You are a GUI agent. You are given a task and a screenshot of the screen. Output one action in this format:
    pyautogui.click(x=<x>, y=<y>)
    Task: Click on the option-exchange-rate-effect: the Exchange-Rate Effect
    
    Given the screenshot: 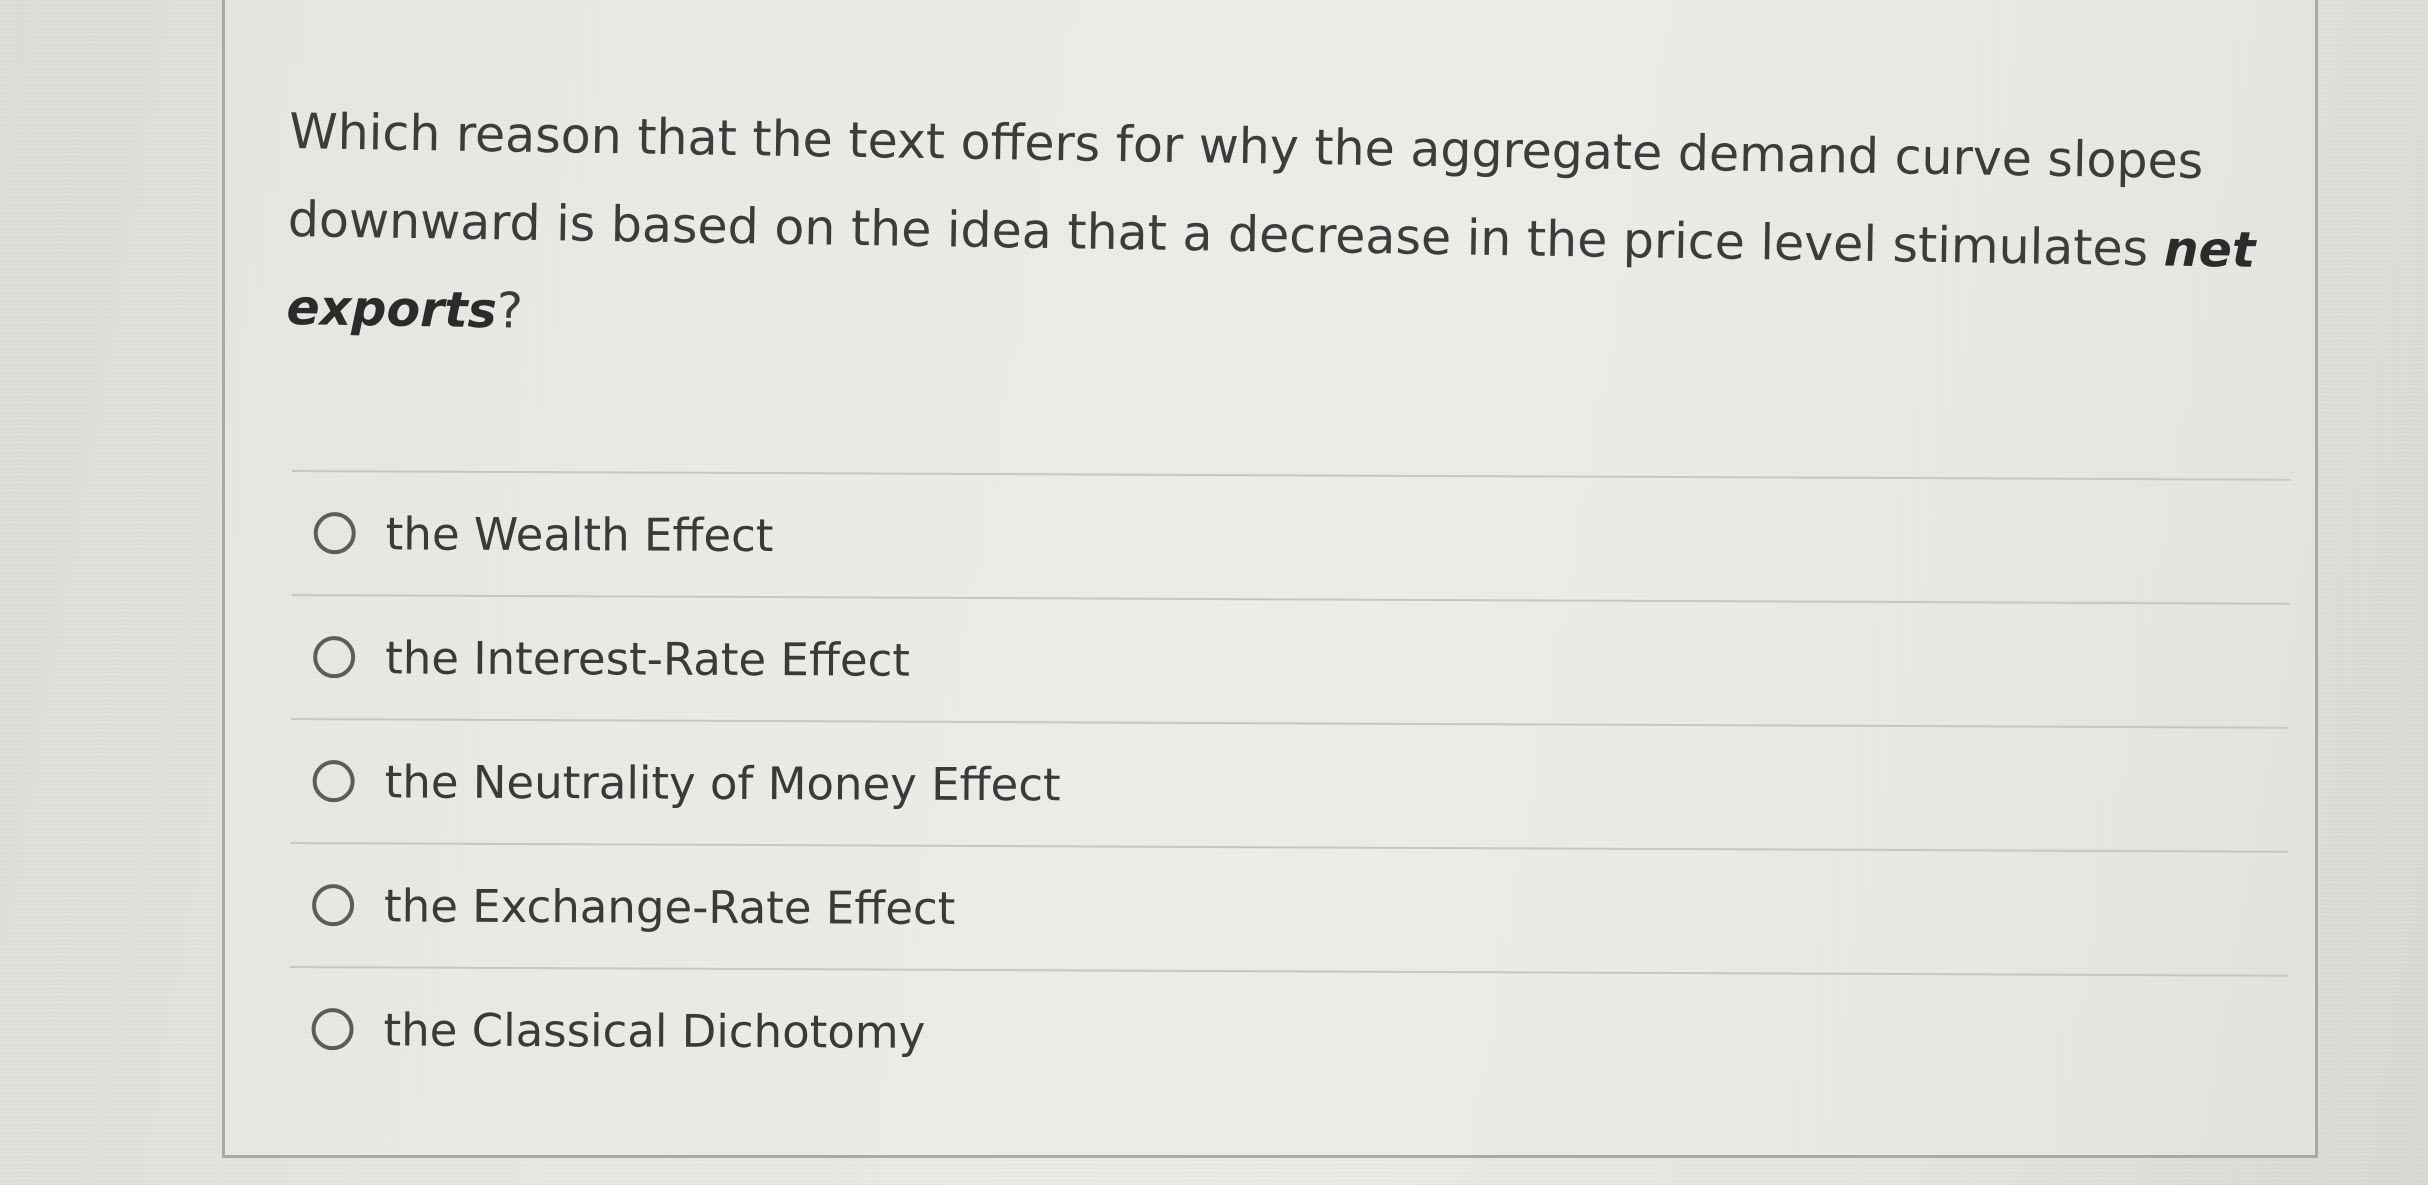 What is the action you would take?
    pyautogui.click(x=1289, y=909)
    